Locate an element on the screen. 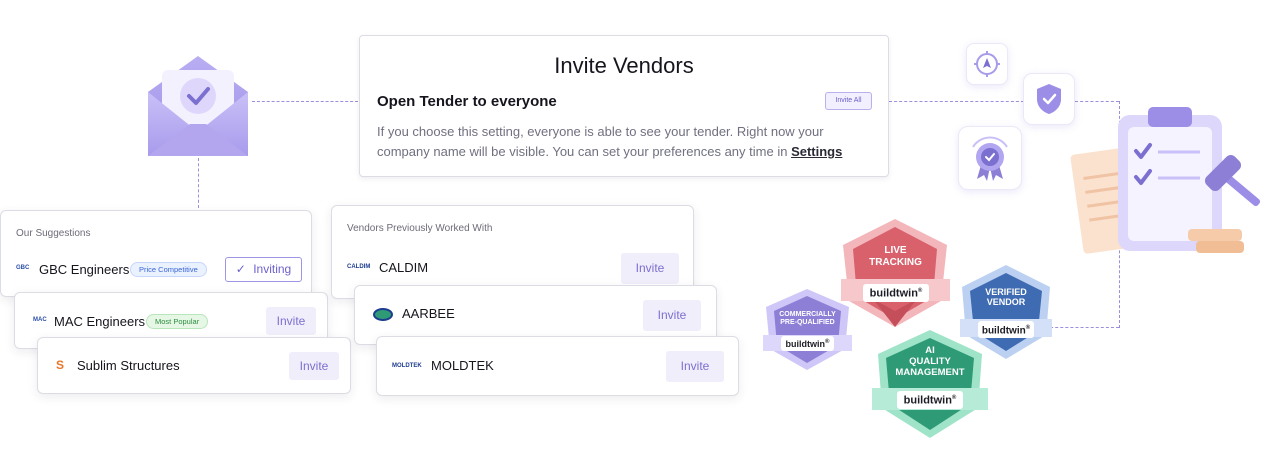 The width and height of the screenshot is (1272, 468). commercially-label: COMMERCIALLY PRE-QUALIFIED is located at coordinates (807, 319).